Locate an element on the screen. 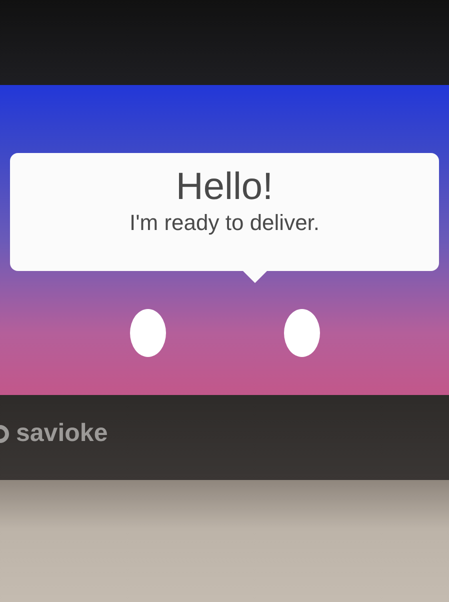 The height and width of the screenshot is (602, 449). brand-name: savioke is located at coordinates (62, 433).